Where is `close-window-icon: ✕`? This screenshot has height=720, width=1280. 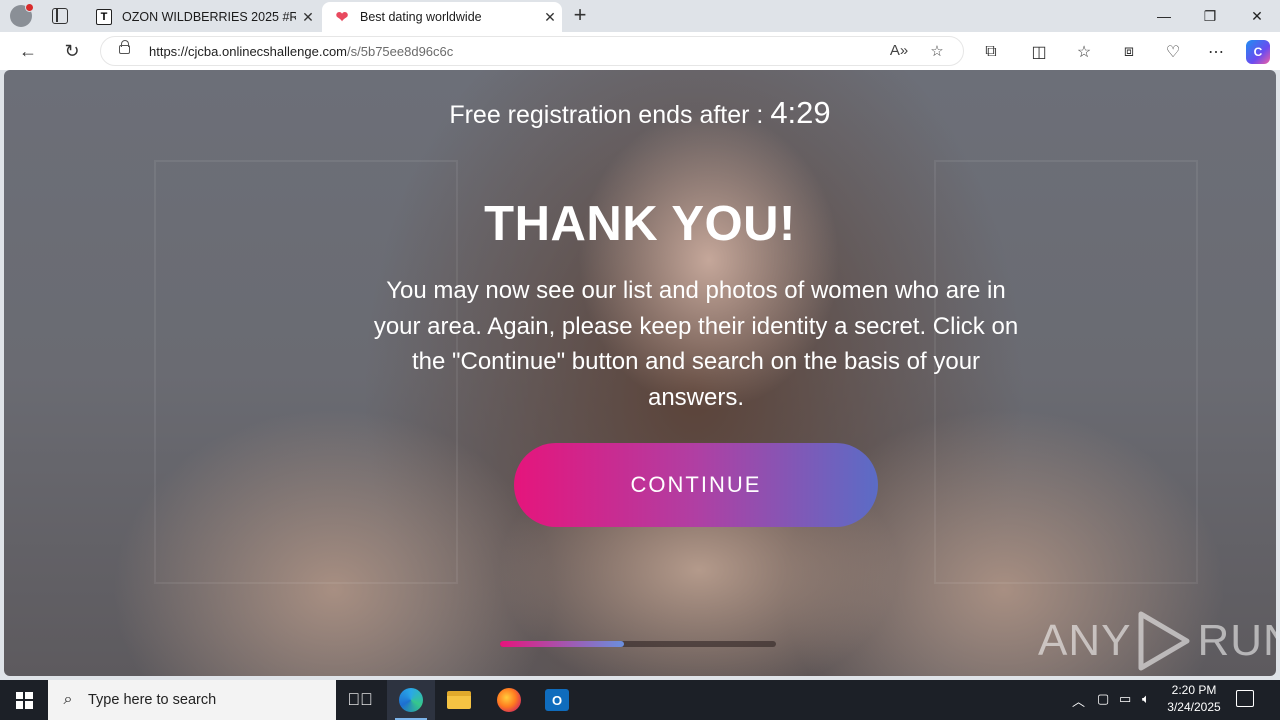 close-window-icon: ✕ is located at coordinates (1257, 16).